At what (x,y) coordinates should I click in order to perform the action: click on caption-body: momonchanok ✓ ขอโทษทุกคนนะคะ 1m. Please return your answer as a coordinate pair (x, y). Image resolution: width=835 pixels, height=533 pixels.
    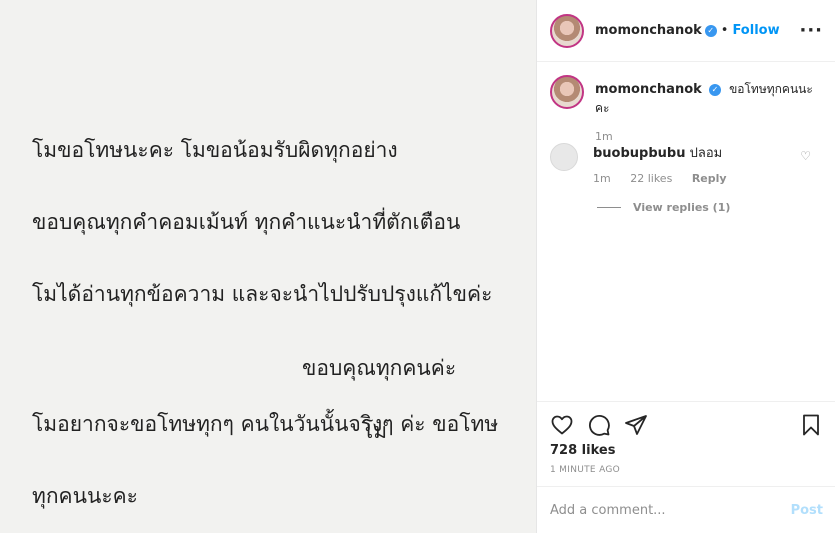
    Looking at the image, I should click on (709, 108).